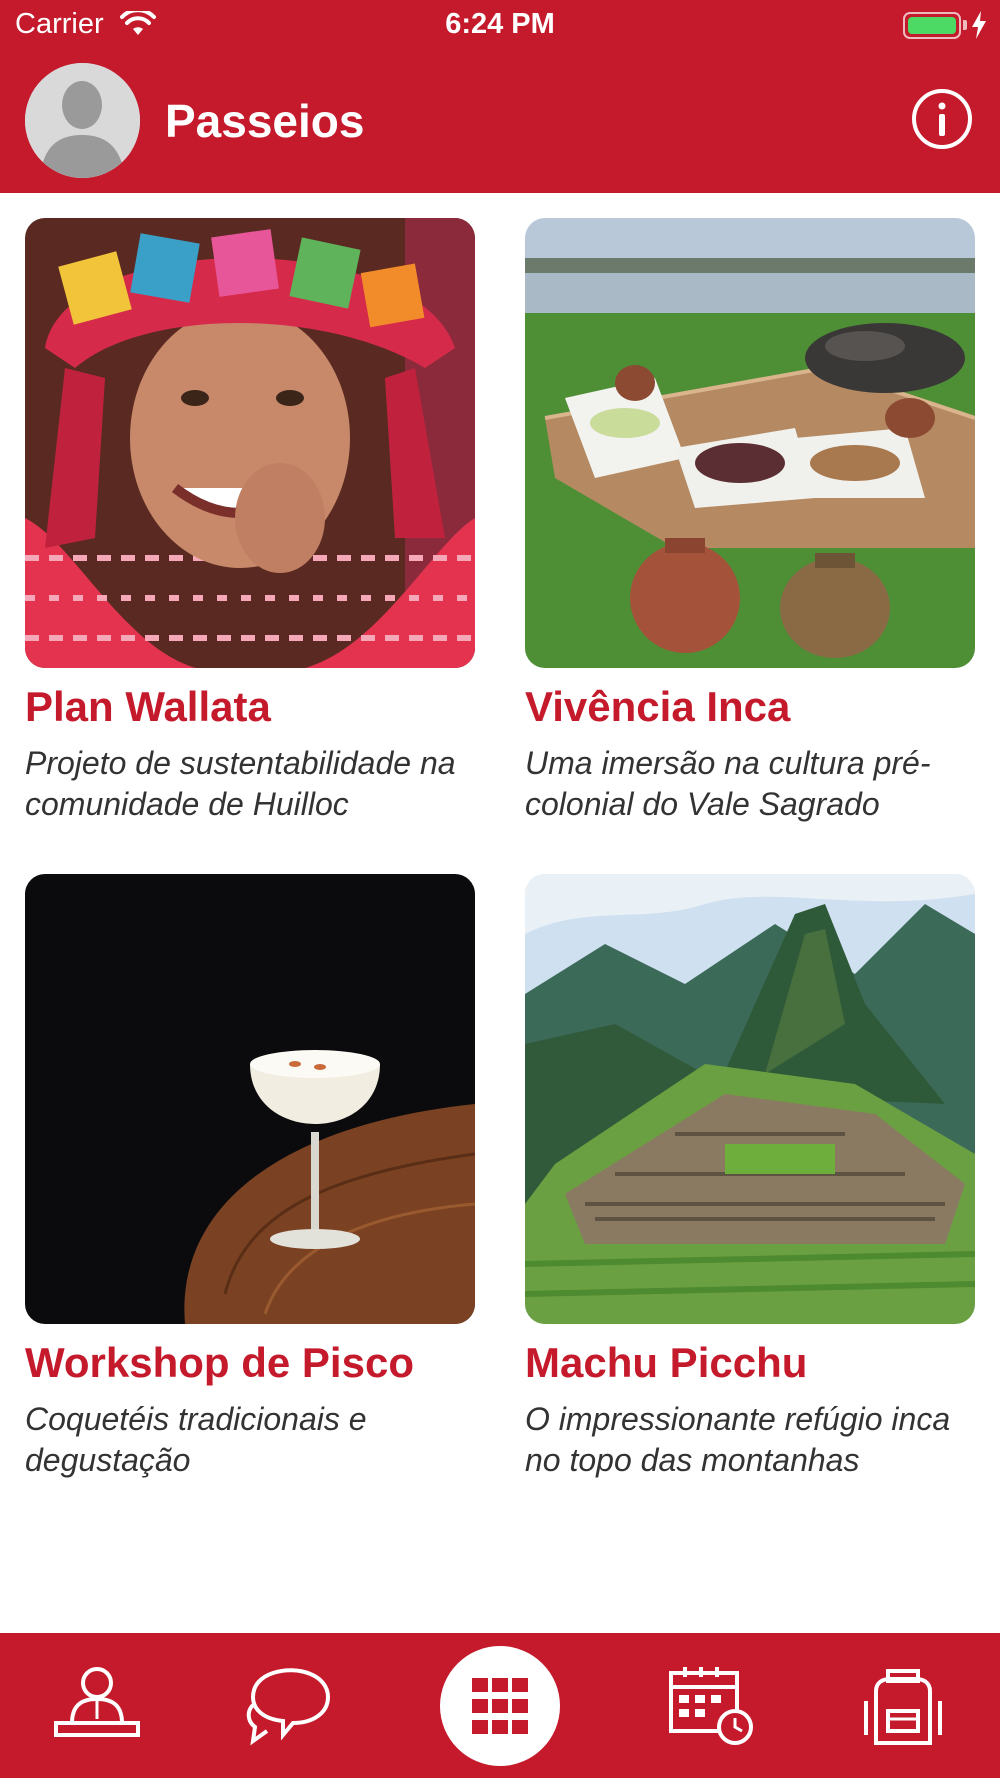 This screenshot has height=1778, width=1000. I want to click on grid-icon, so click(500, 1706).